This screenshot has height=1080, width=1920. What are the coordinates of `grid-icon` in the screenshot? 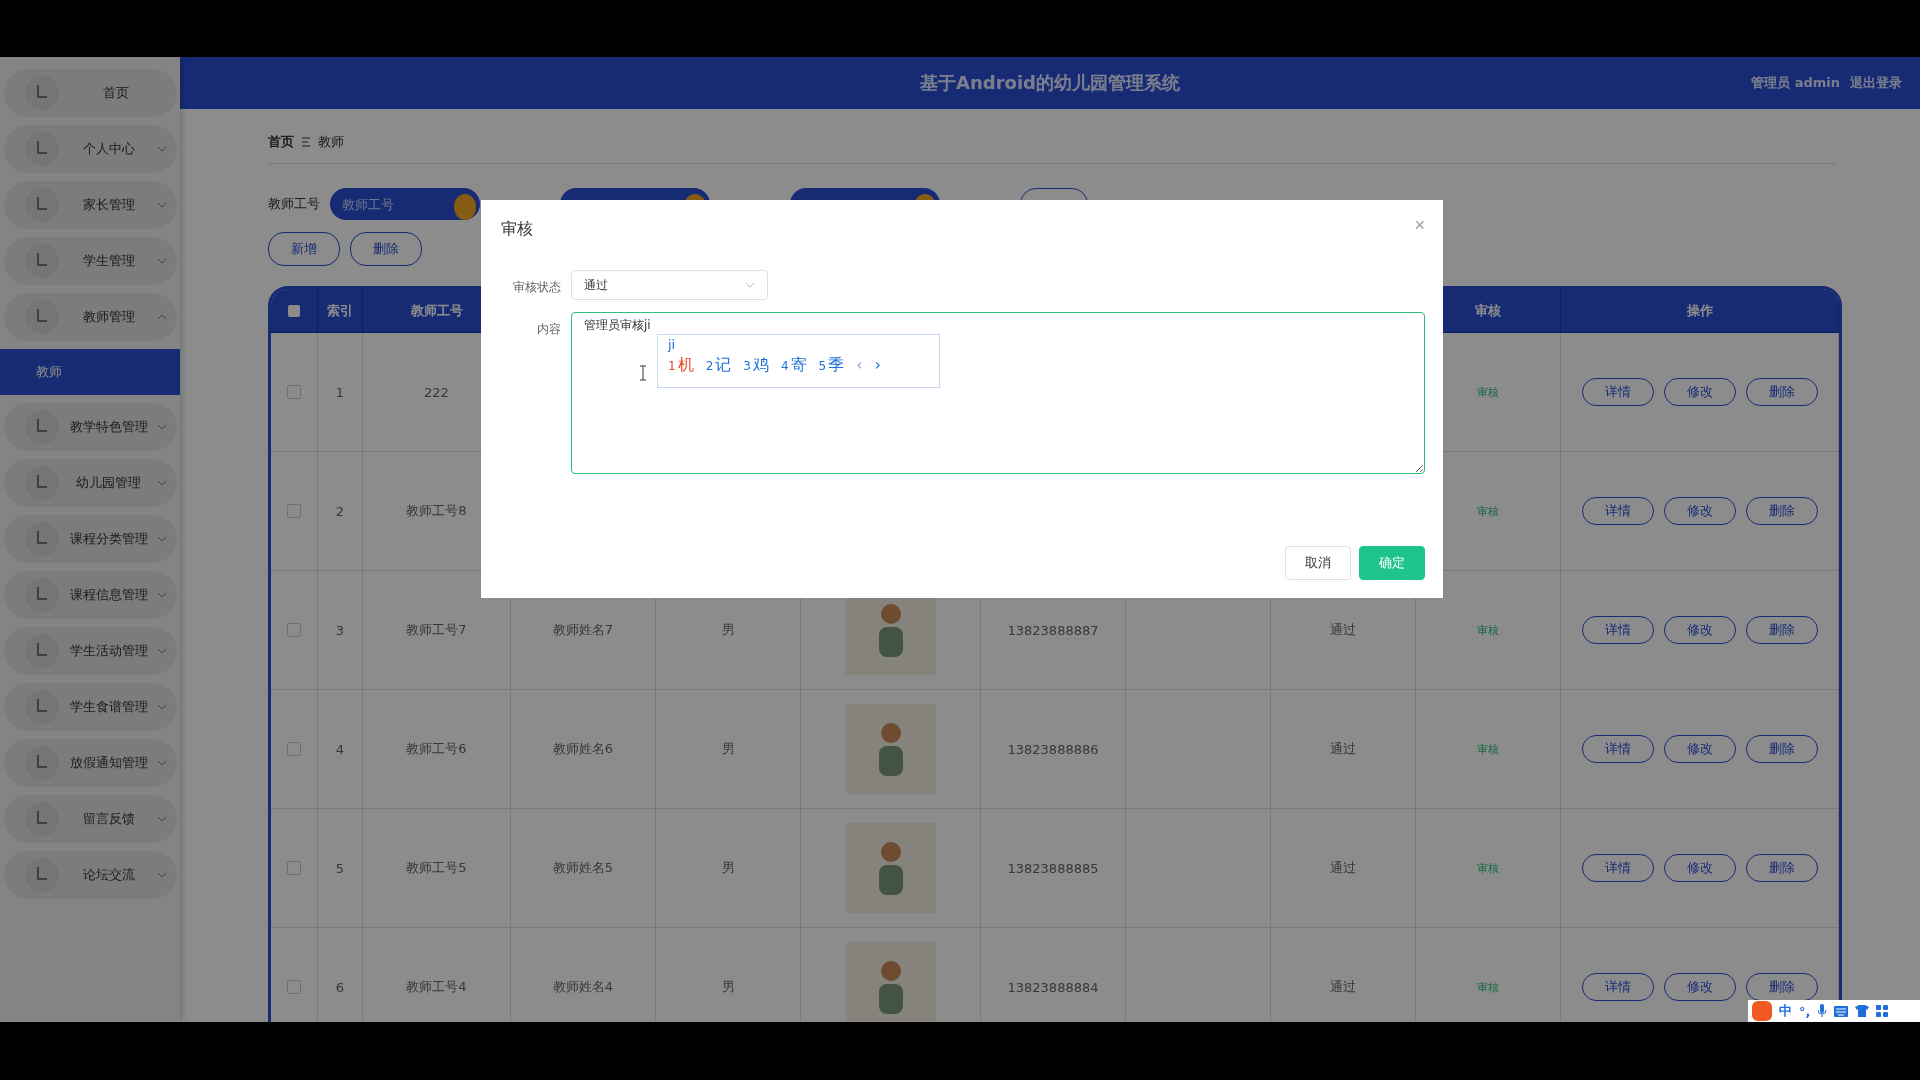 It's located at (1882, 1011).